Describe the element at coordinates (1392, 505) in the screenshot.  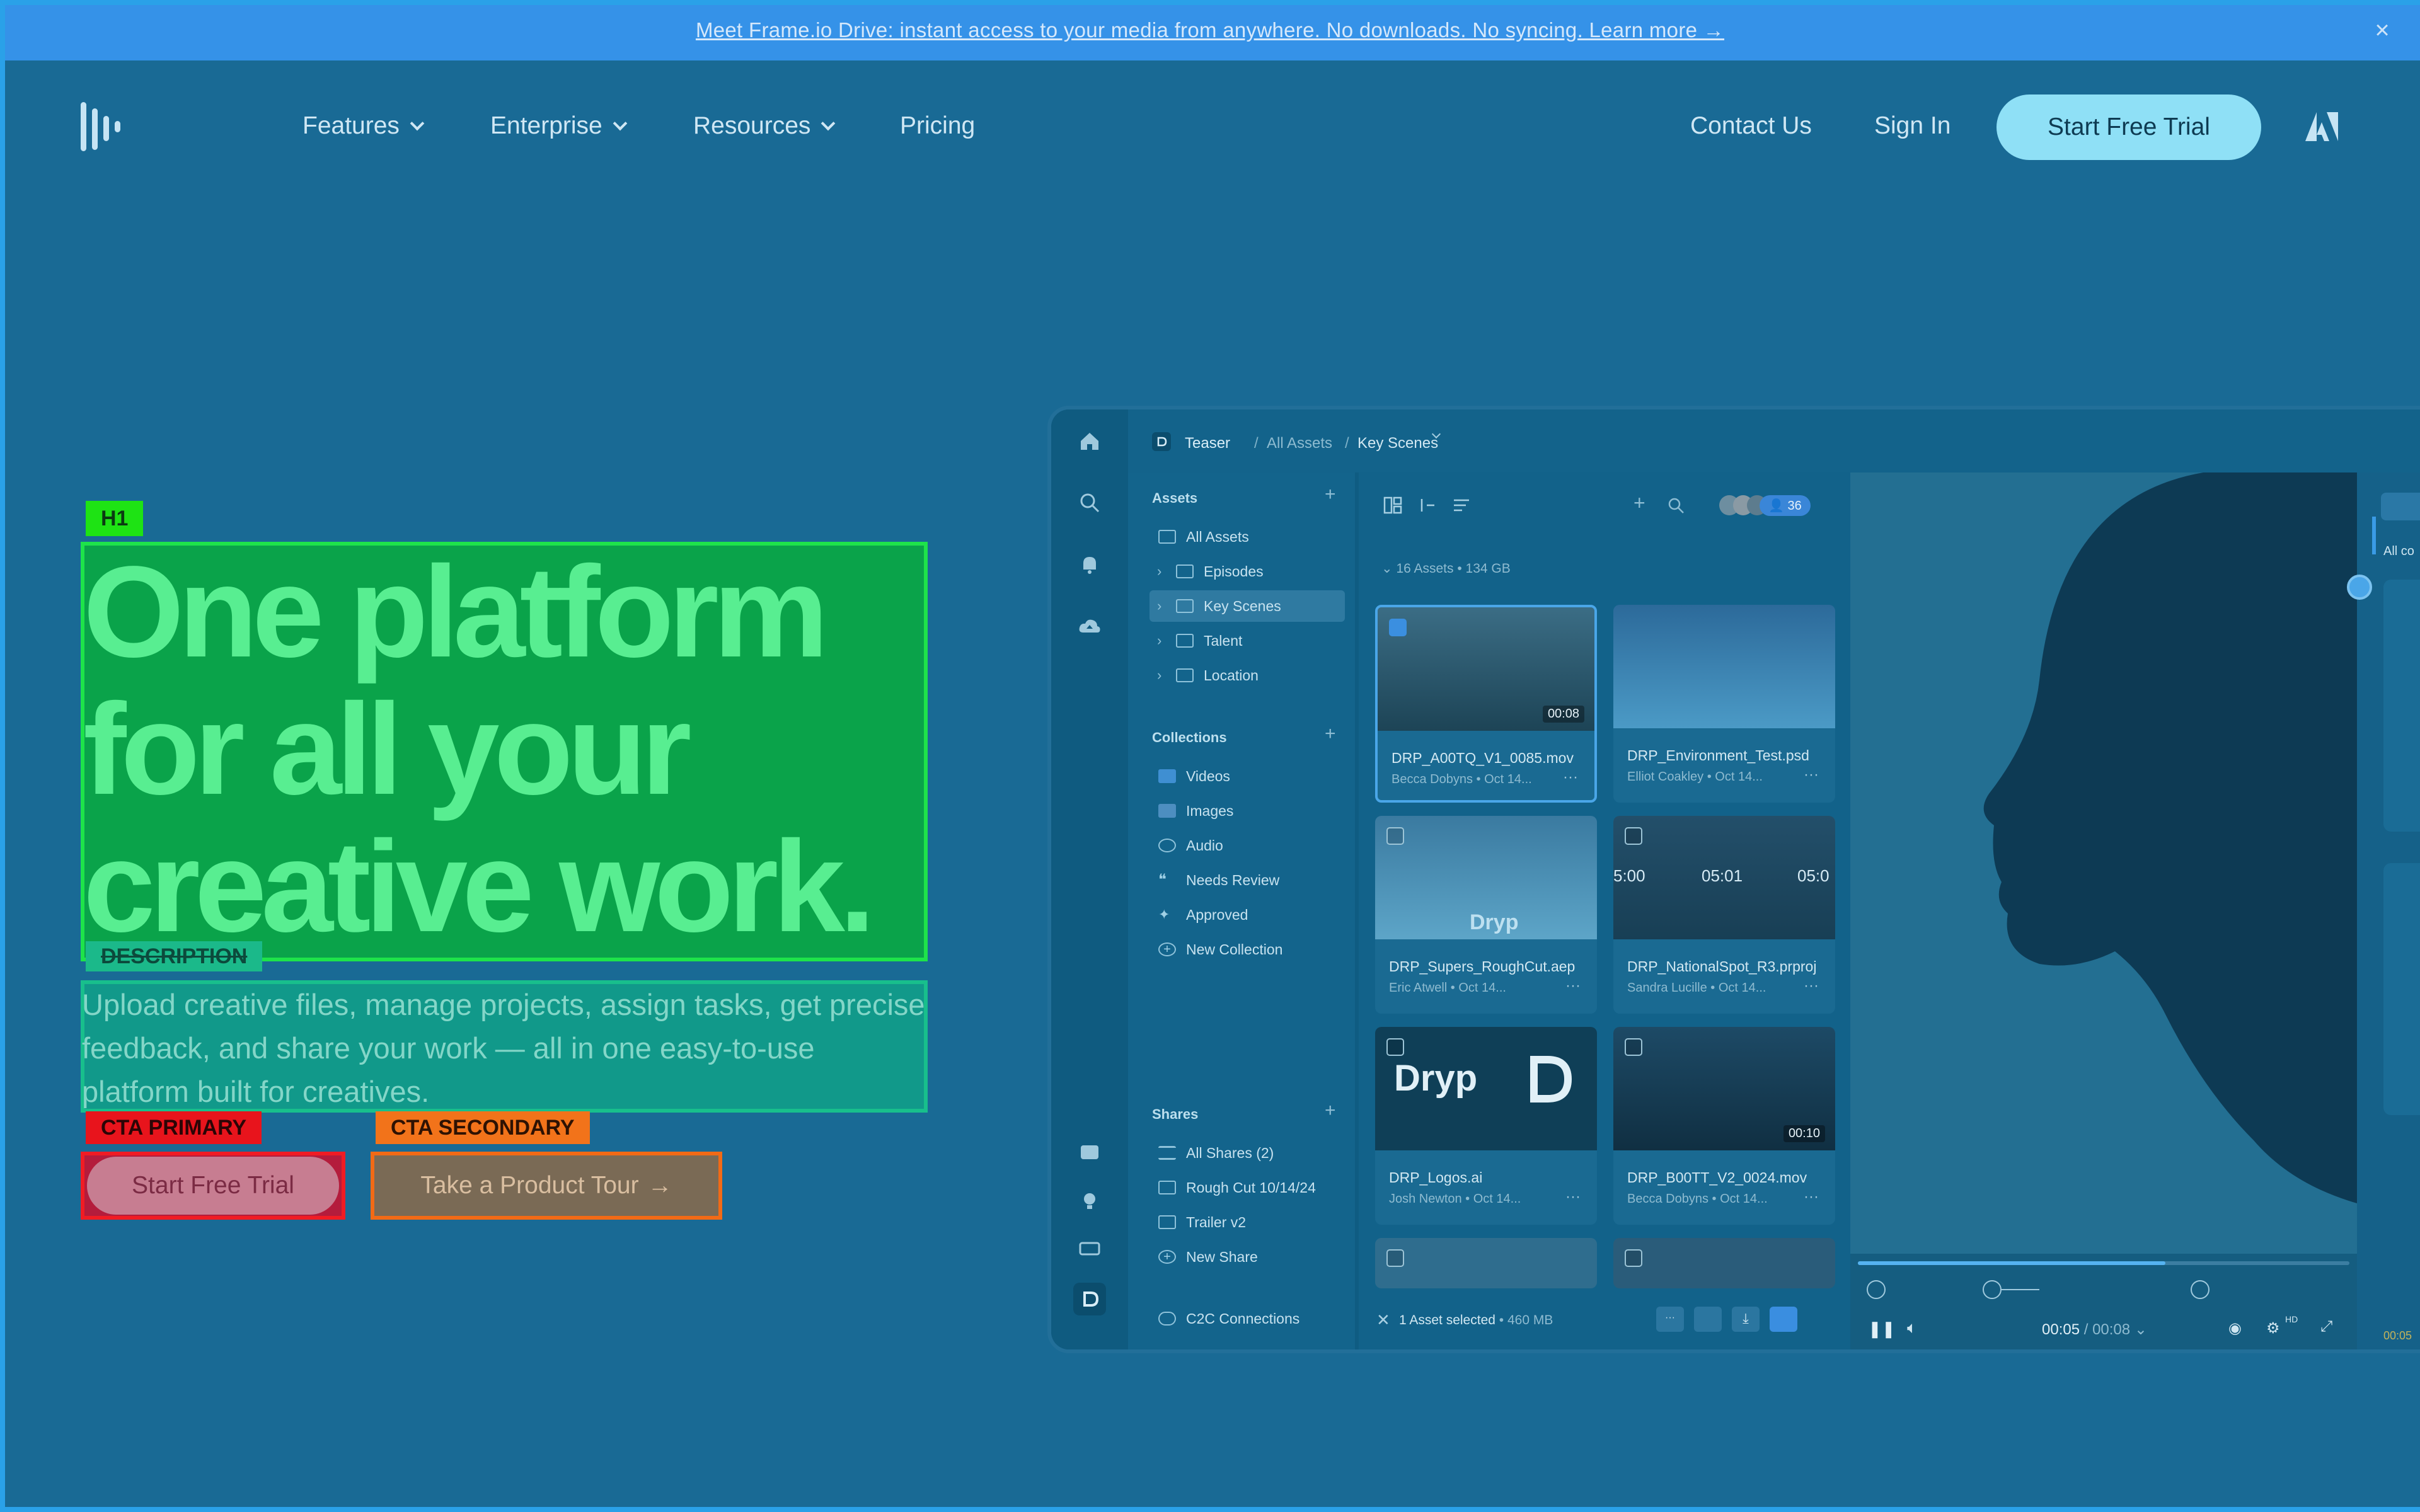
I see `layout-icon` at that location.